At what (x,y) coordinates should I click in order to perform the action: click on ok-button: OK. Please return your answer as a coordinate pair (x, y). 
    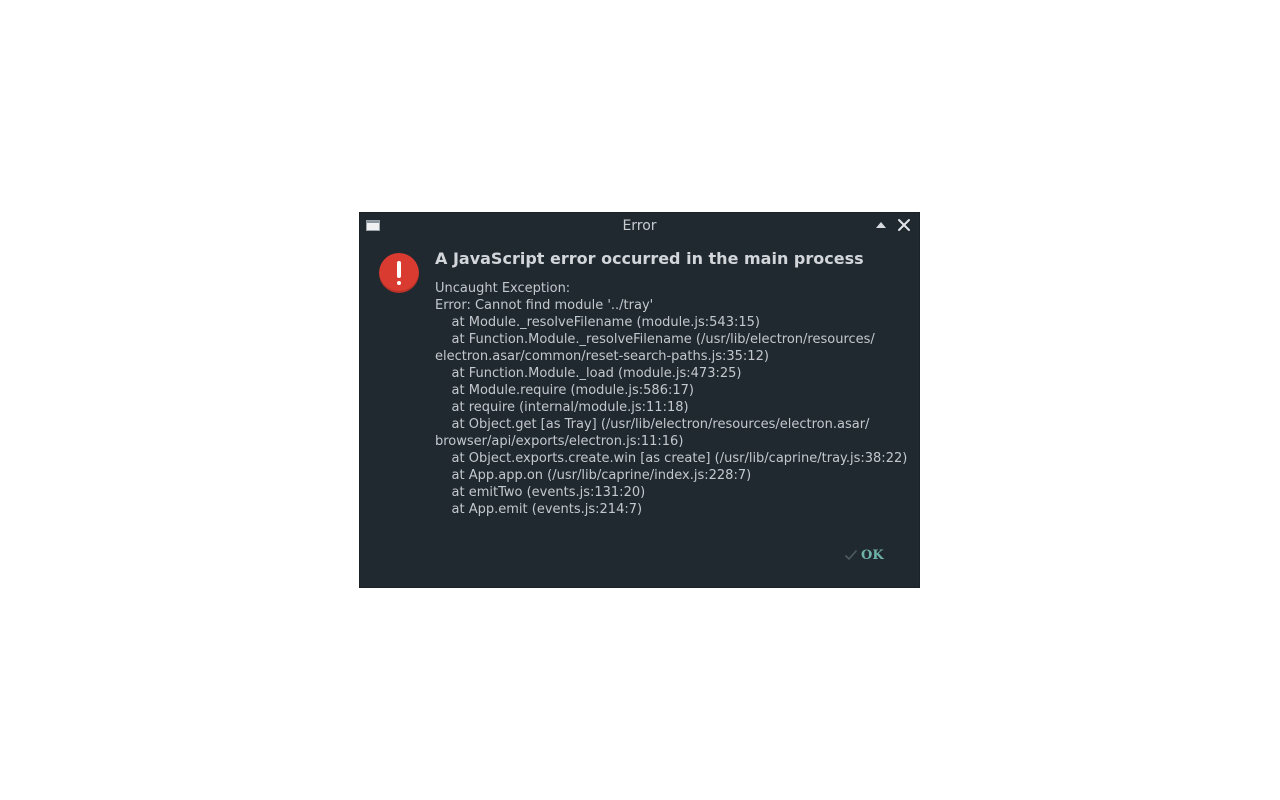
    Looking at the image, I should click on (876, 557).